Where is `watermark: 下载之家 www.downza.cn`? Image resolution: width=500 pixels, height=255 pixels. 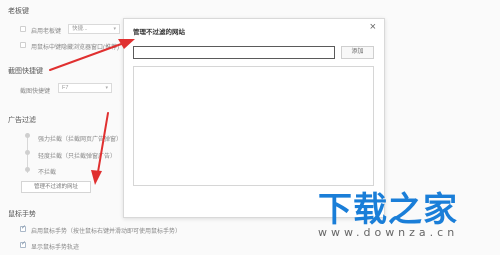
watermark: 下载之家 www.downza.cn is located at coordinates (399, 217).